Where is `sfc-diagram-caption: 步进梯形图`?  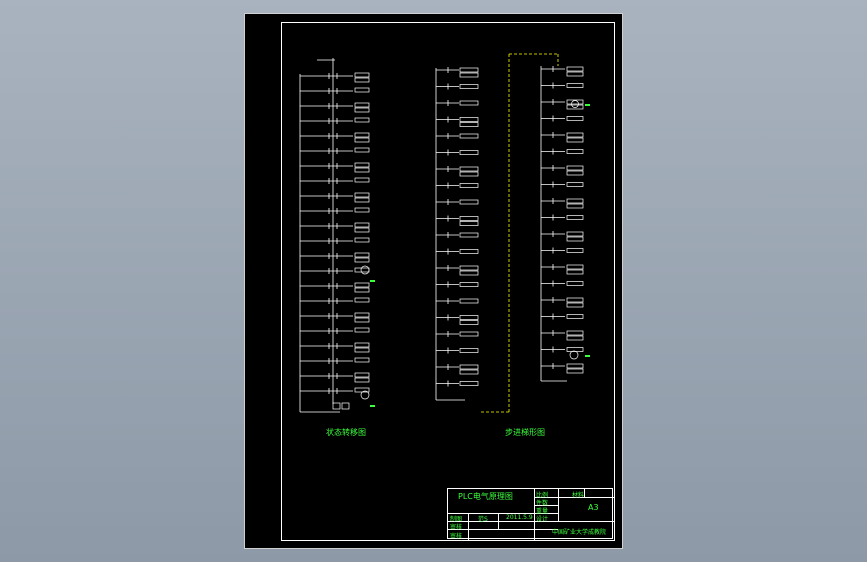 sfc-diagram-caption: 步进梯形图 is located at coordinates (525, 432).